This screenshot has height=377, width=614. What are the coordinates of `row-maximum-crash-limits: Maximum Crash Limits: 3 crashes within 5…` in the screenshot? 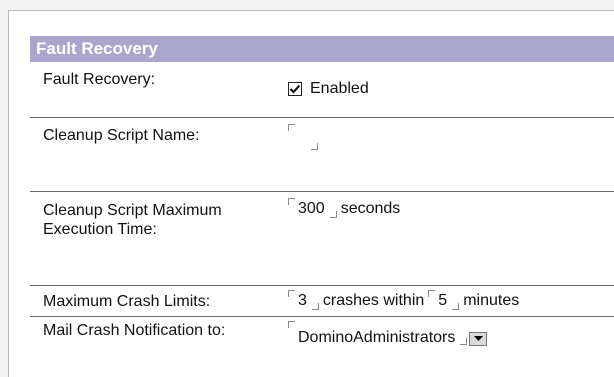 It's located at (322, 301).